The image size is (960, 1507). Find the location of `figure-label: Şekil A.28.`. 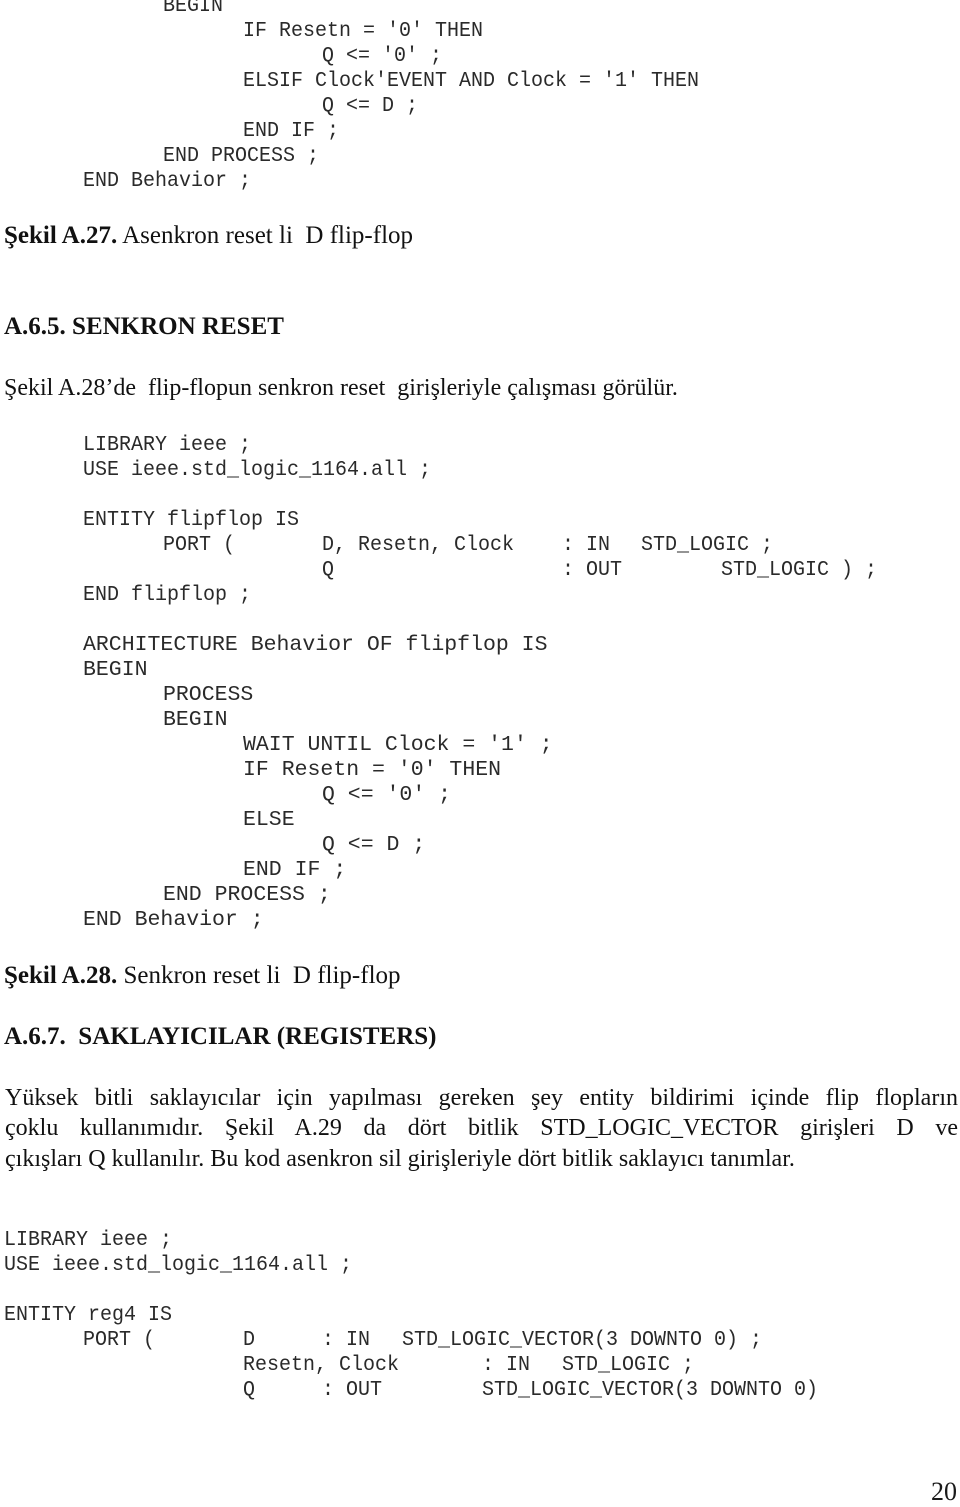

figure-label: Şekil A.28. is located at coordinates (61, 975).